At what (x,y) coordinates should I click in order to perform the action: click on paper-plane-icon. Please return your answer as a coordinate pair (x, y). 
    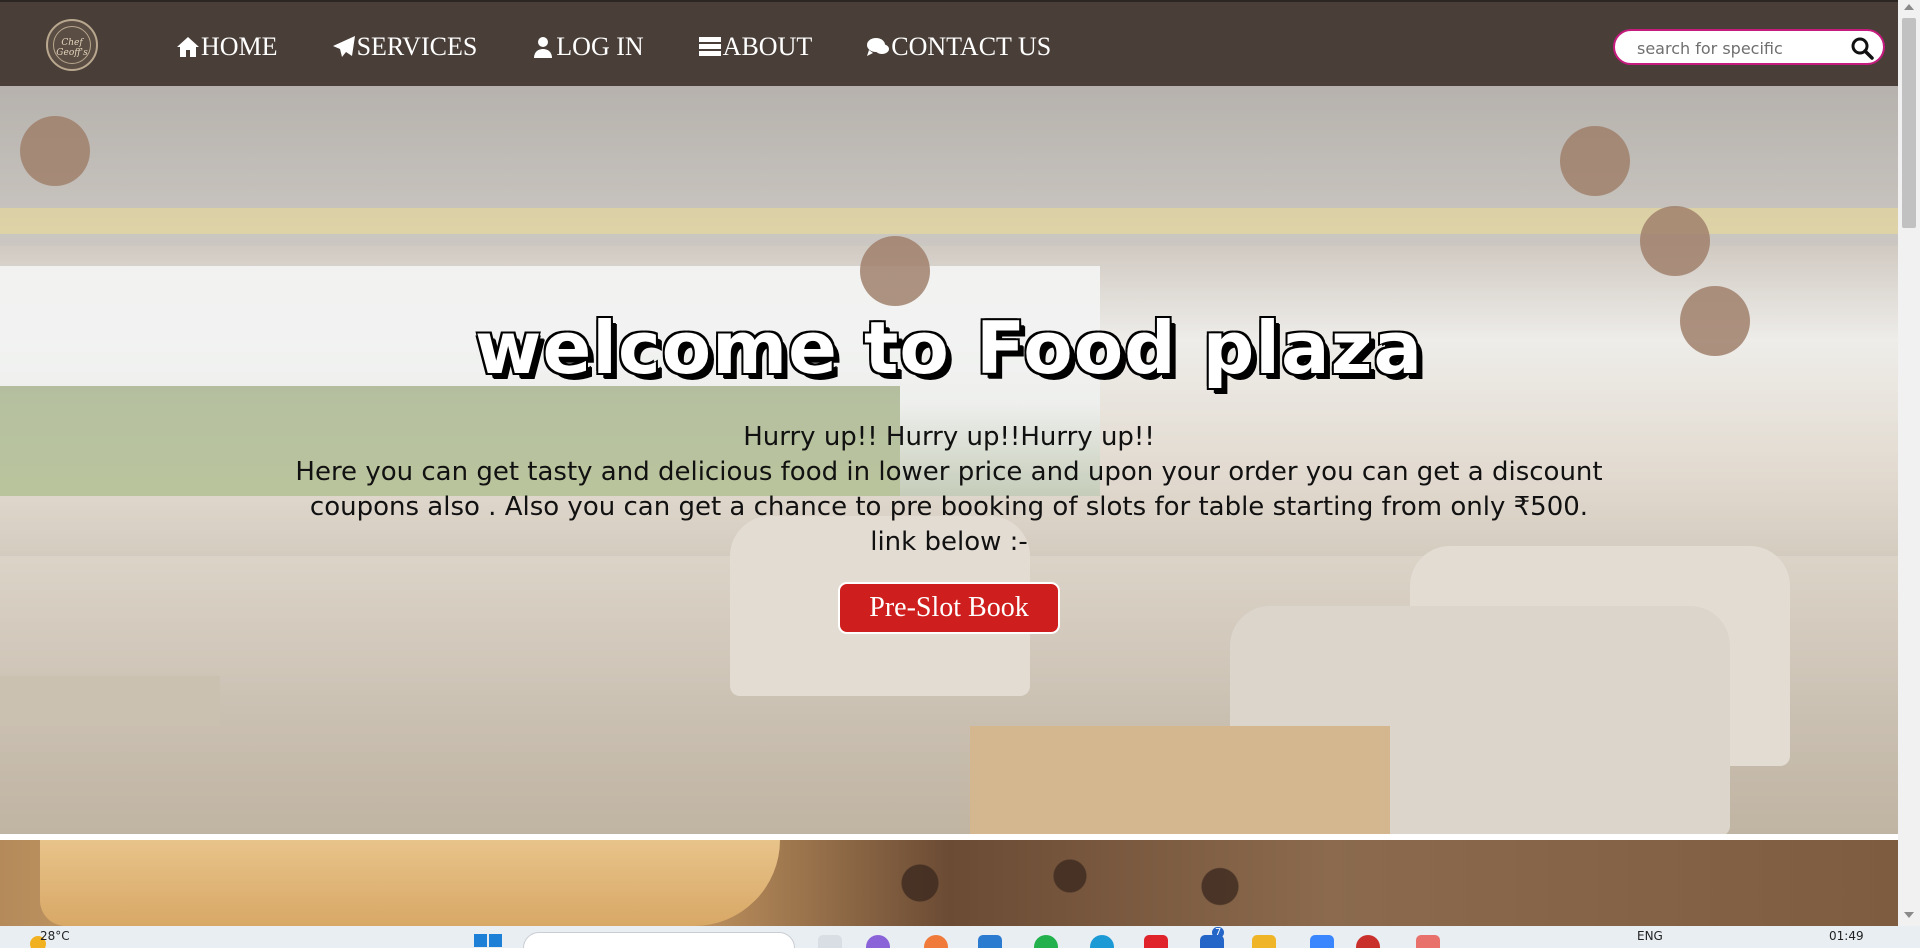
    Looking at the image, I should click on (343, 46).